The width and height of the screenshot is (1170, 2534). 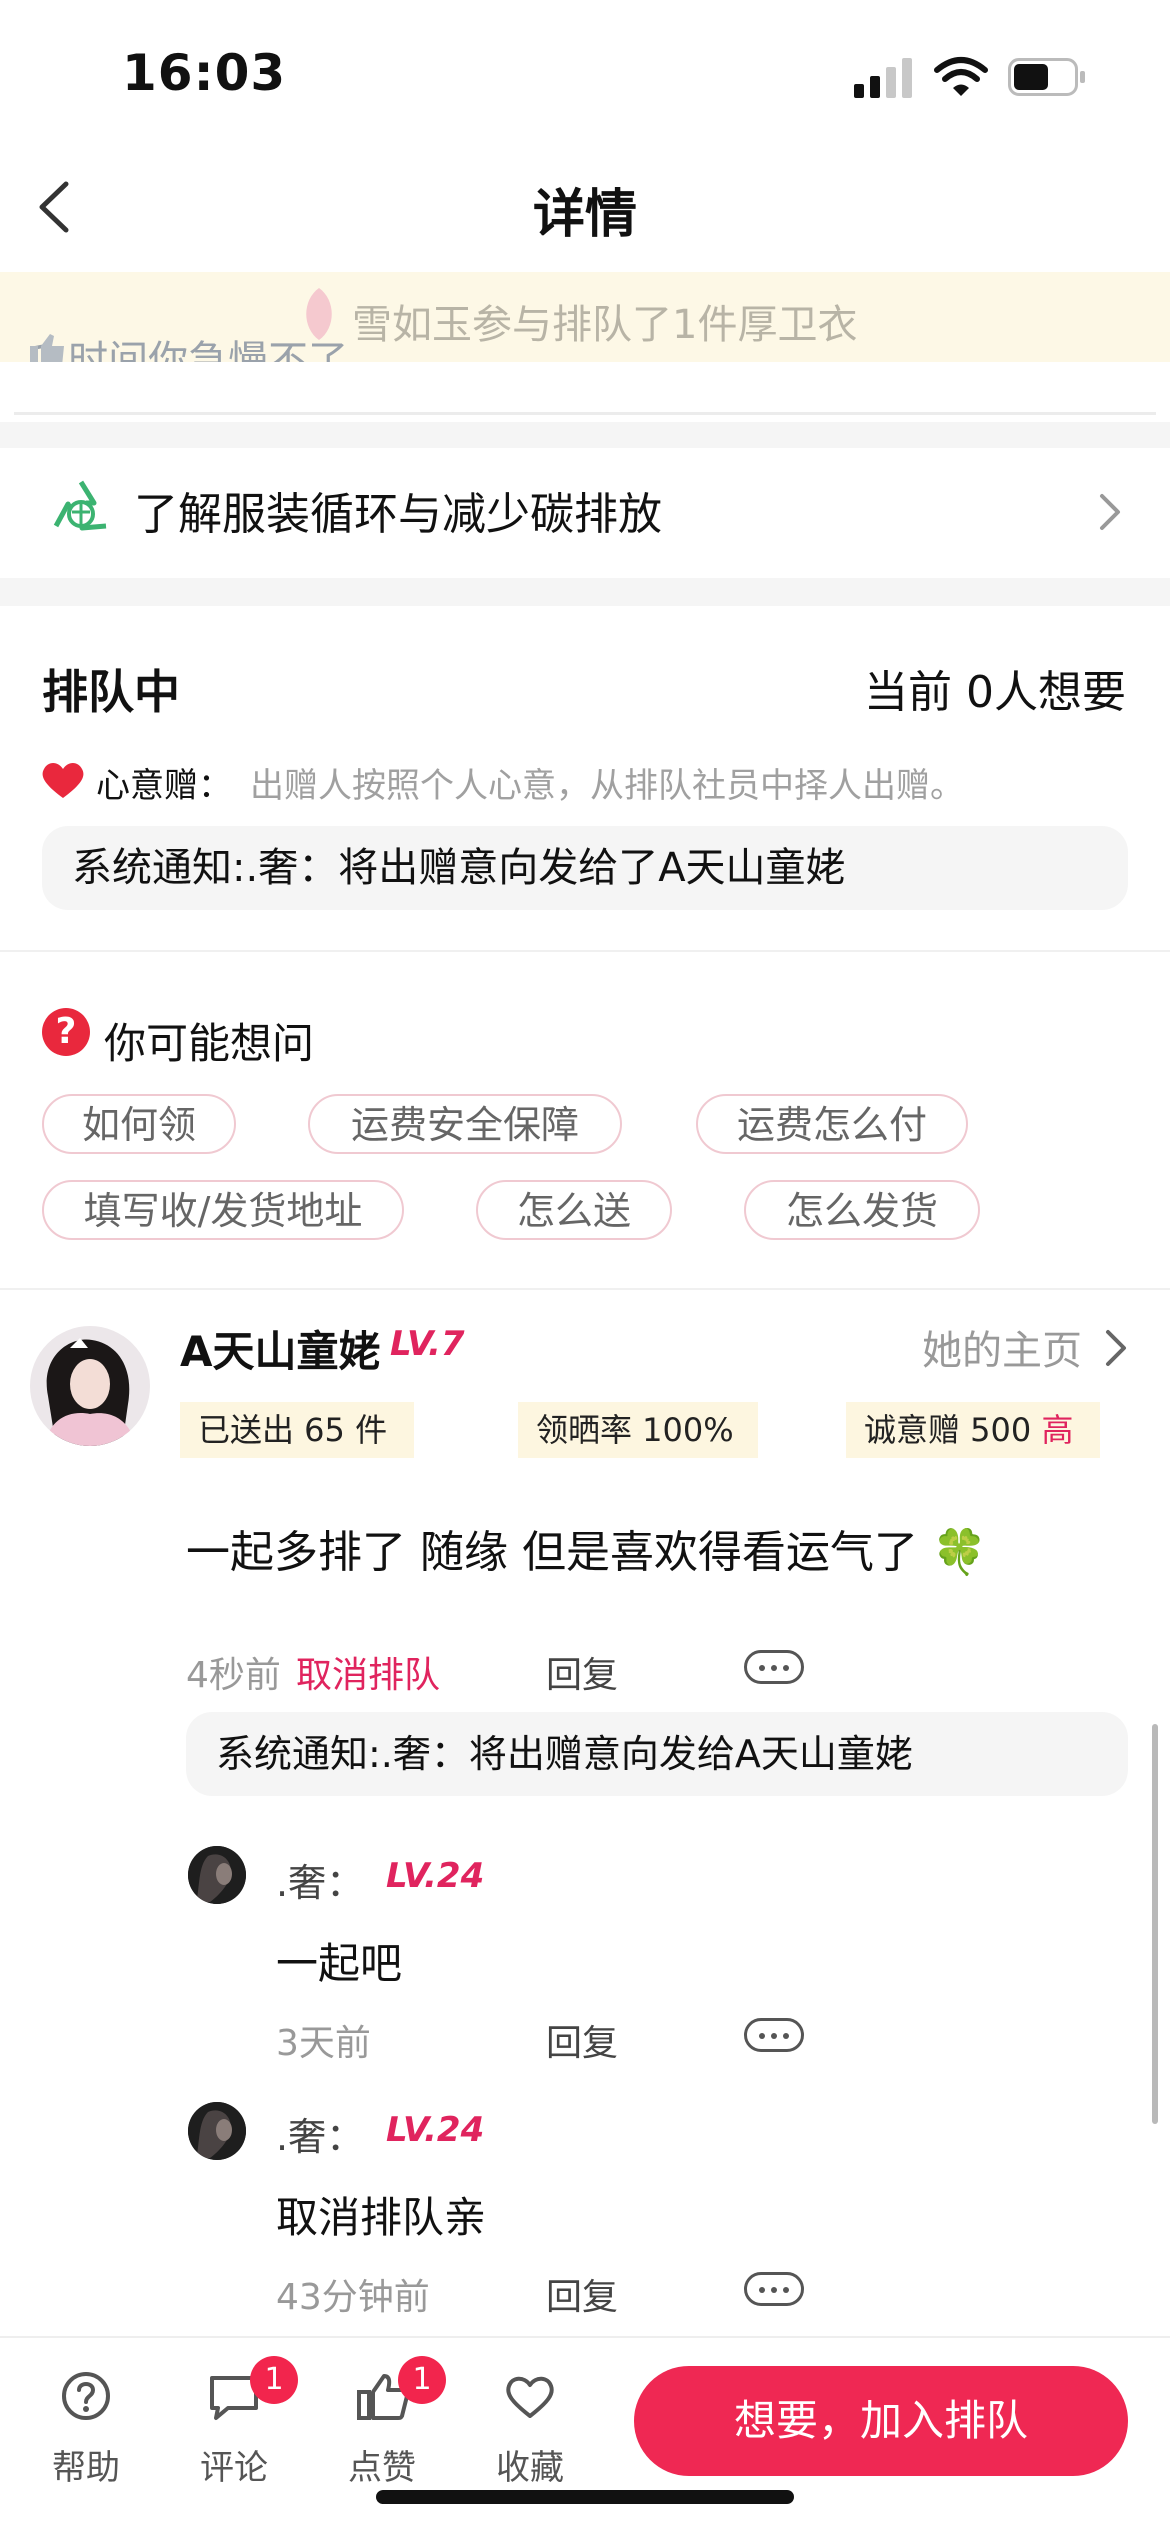 I want to click on sincerity-badge: 诚意赠 500 高, so click(x=973, y=1430).